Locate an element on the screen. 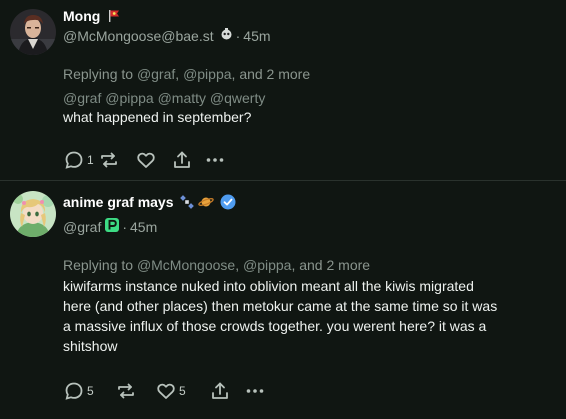 The width and height of the screenshot is (566, 419). reply-mention: @McMongoose is located at coordinates (186, 265).